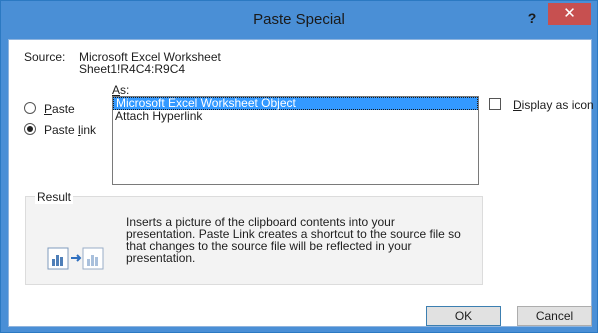  I want to click on title-bar: Paste Special ? ✕, so click(299, 20).